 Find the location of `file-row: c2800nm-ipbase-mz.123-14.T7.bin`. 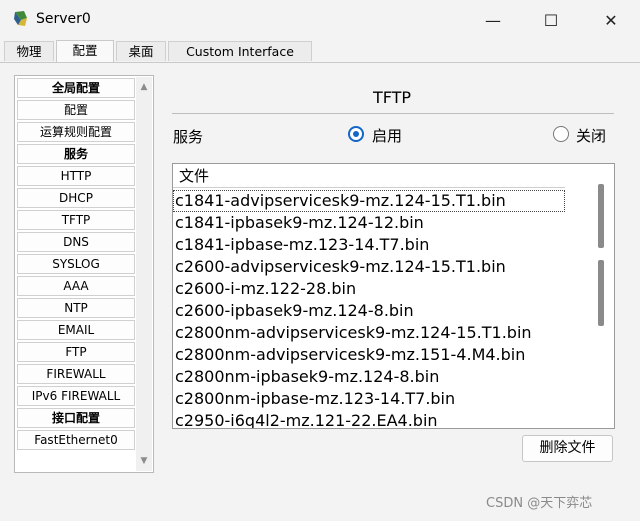

file-row: c2800nm-ipbase-mz.123-14.T7.bin is located at coordinates (388, 399).